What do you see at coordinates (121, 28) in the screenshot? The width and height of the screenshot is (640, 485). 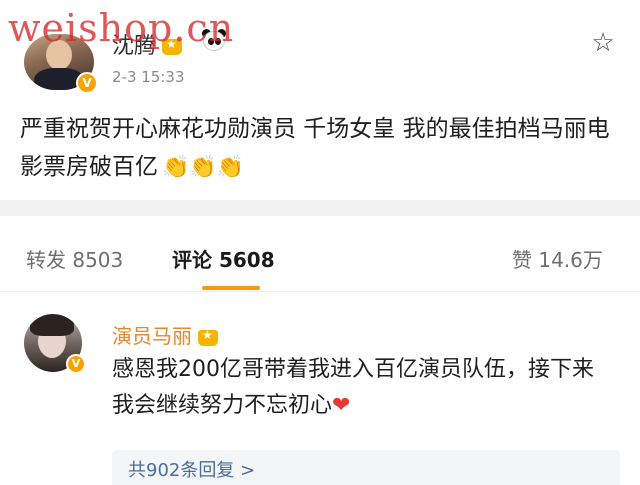 I see `watermark-text: weishop.cn` at bounding box center [121, 28].